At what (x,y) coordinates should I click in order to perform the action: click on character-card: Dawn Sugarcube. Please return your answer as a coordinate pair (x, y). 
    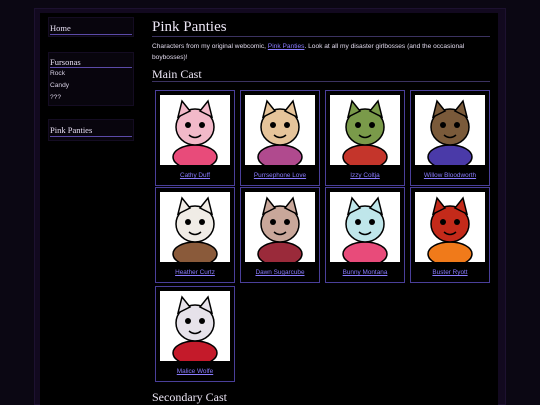
    Looking at the image, I should click on (280, 235).